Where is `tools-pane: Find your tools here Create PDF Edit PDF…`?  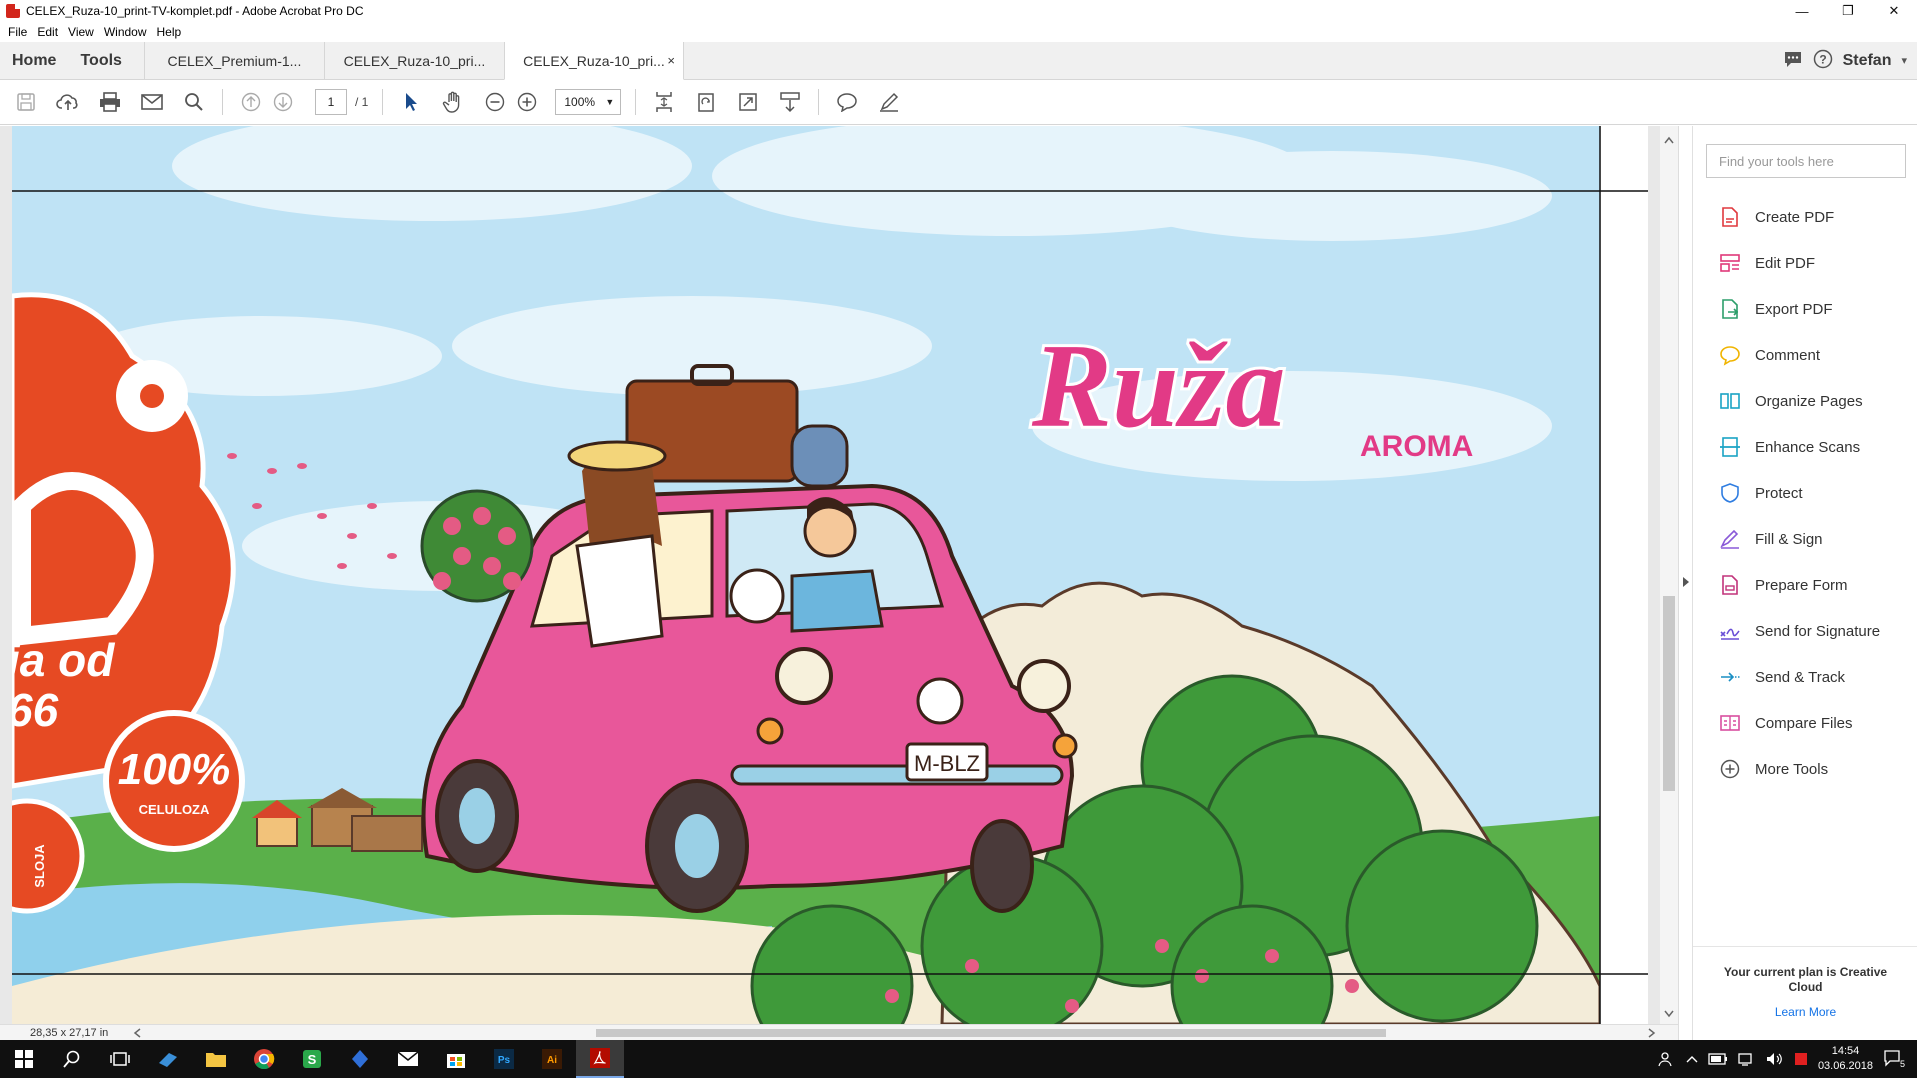
tools-pane: Find your tools here Create PDF Edit PDF… is located at coordinates (1804, 583).